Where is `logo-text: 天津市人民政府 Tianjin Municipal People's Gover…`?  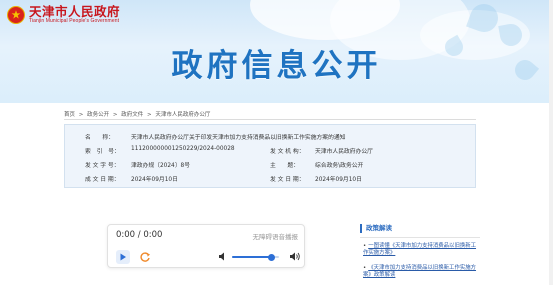
logo-text: 天津市人民政府 Tianjin Municipal People's Gover… is located at coordinates (74, 14).